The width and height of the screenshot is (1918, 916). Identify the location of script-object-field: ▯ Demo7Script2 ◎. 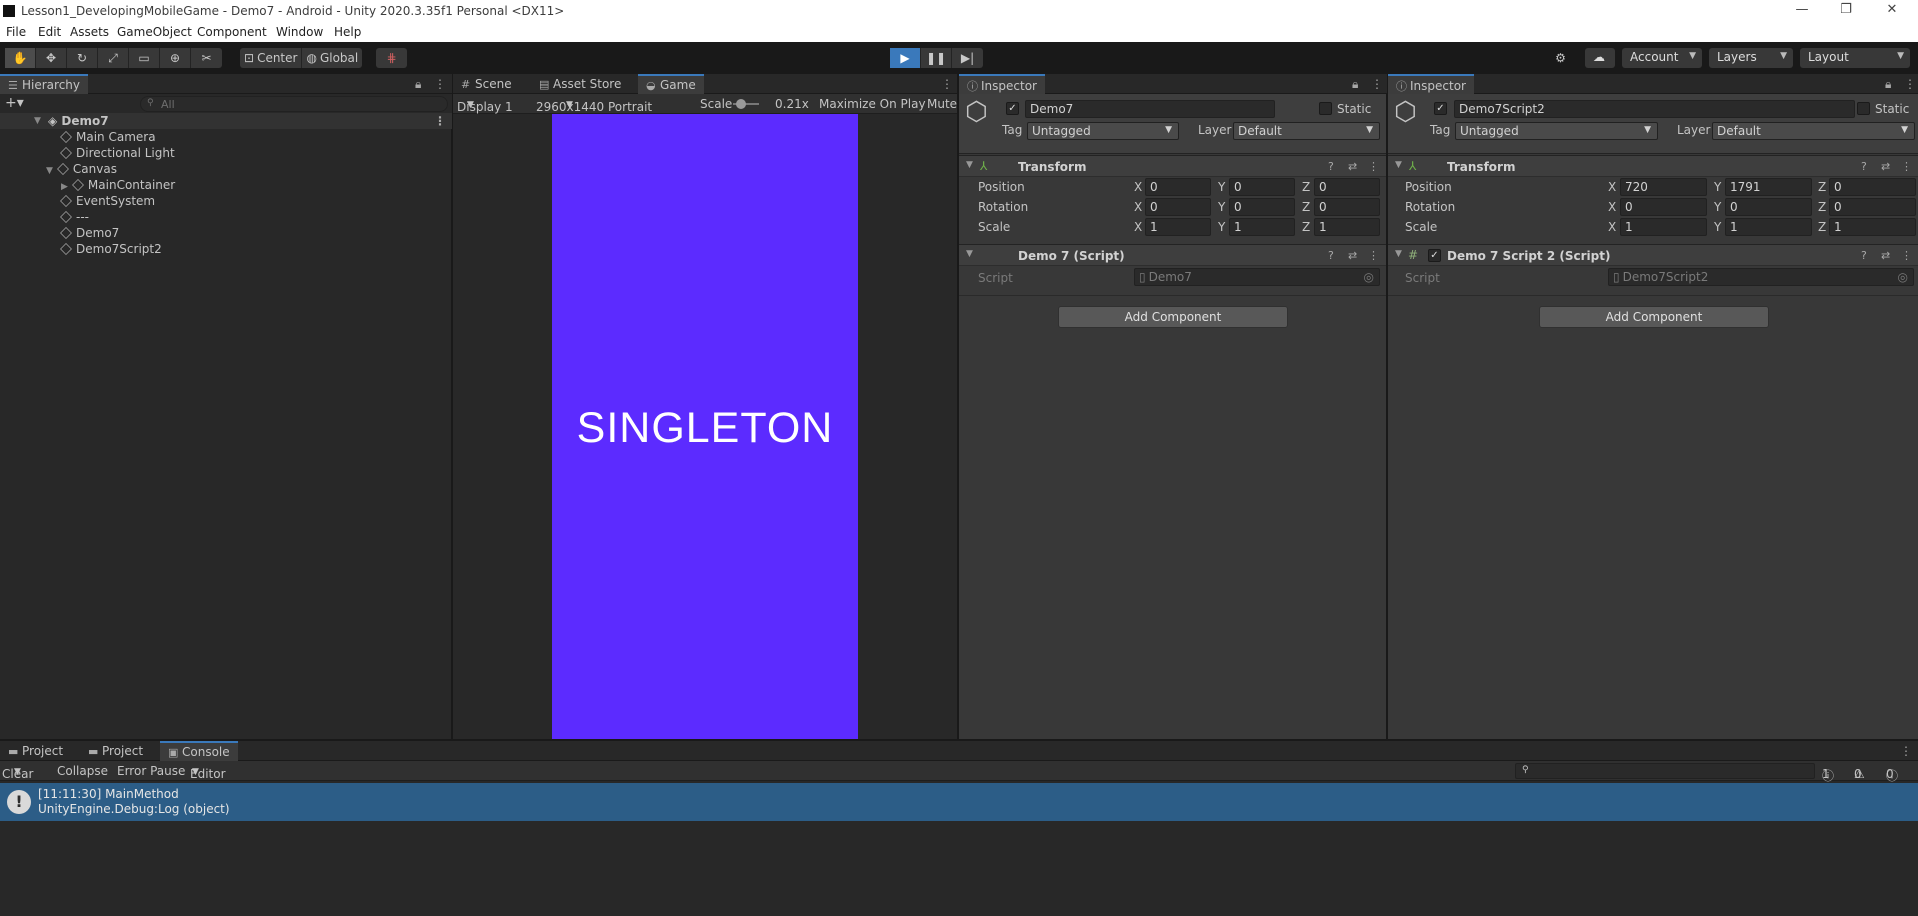
(1761, 277).